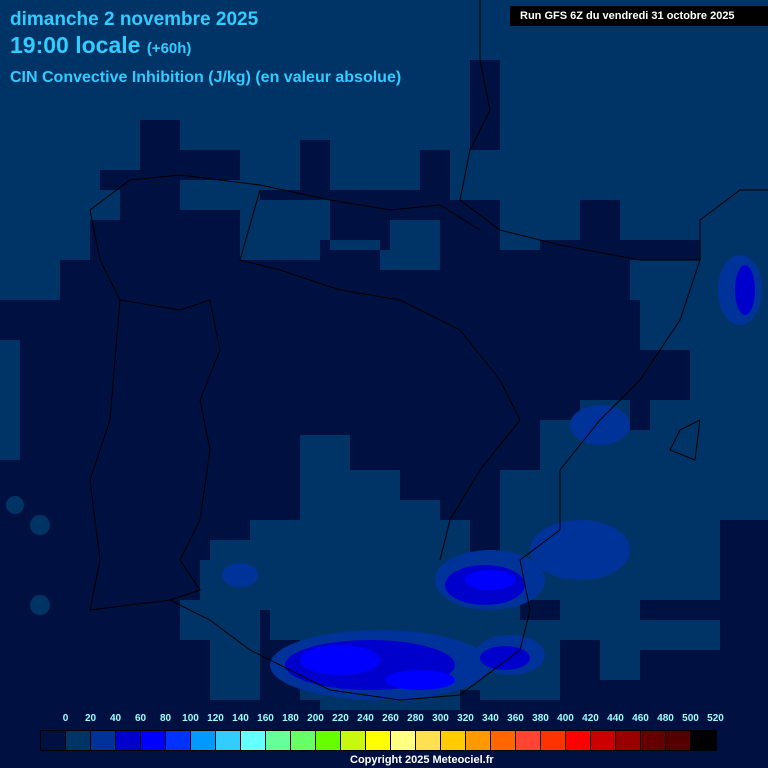 Image resolution: width=768 pixels, height=768 pixels. Describe the element at coordinates (415, 718) in the screenshot. I see `legend-label: 280` at that location.